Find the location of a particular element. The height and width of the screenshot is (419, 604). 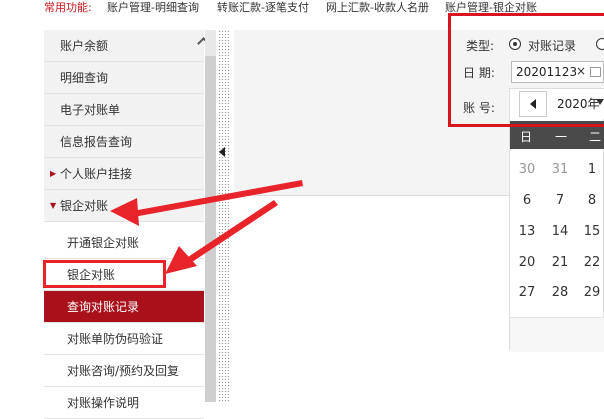

caret-right-icon: ▶ is located at coordinates (53, 173).